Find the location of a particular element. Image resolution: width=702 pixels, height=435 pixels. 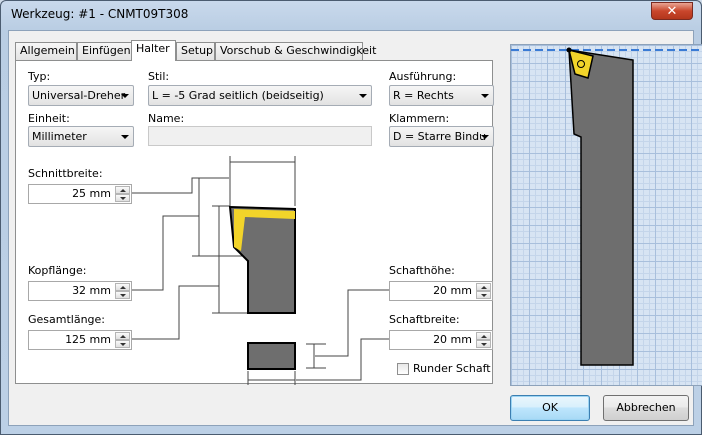

stil-select: L = -5 Grad seitlich (beidseitig) is located at coordinates (260, 95).